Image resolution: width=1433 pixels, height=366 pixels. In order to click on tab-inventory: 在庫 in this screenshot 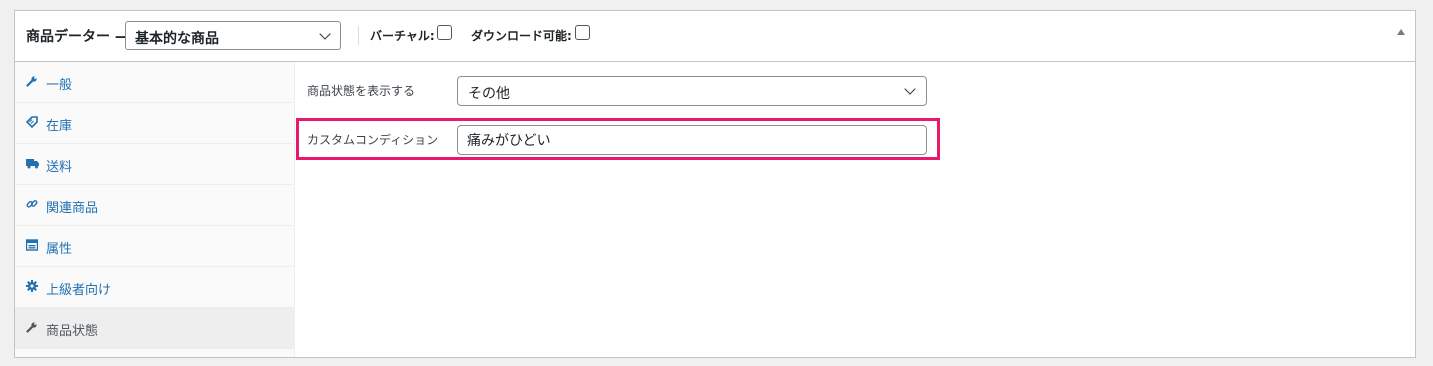, I will do `click(154, 123)`.